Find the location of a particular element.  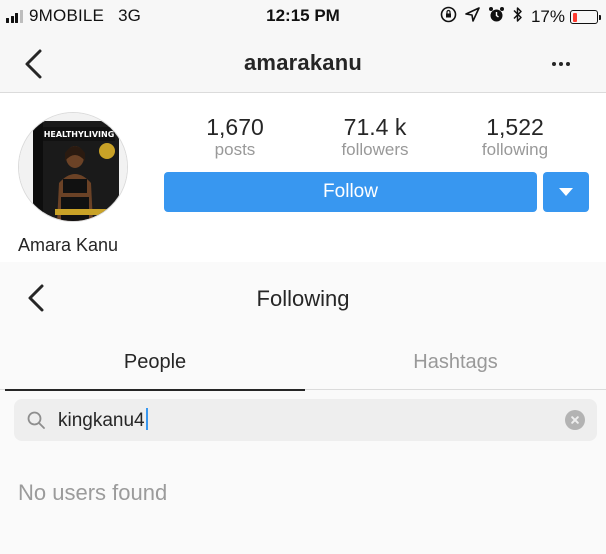

search-input: kingkanu4 is located at coordinates (305, 420).